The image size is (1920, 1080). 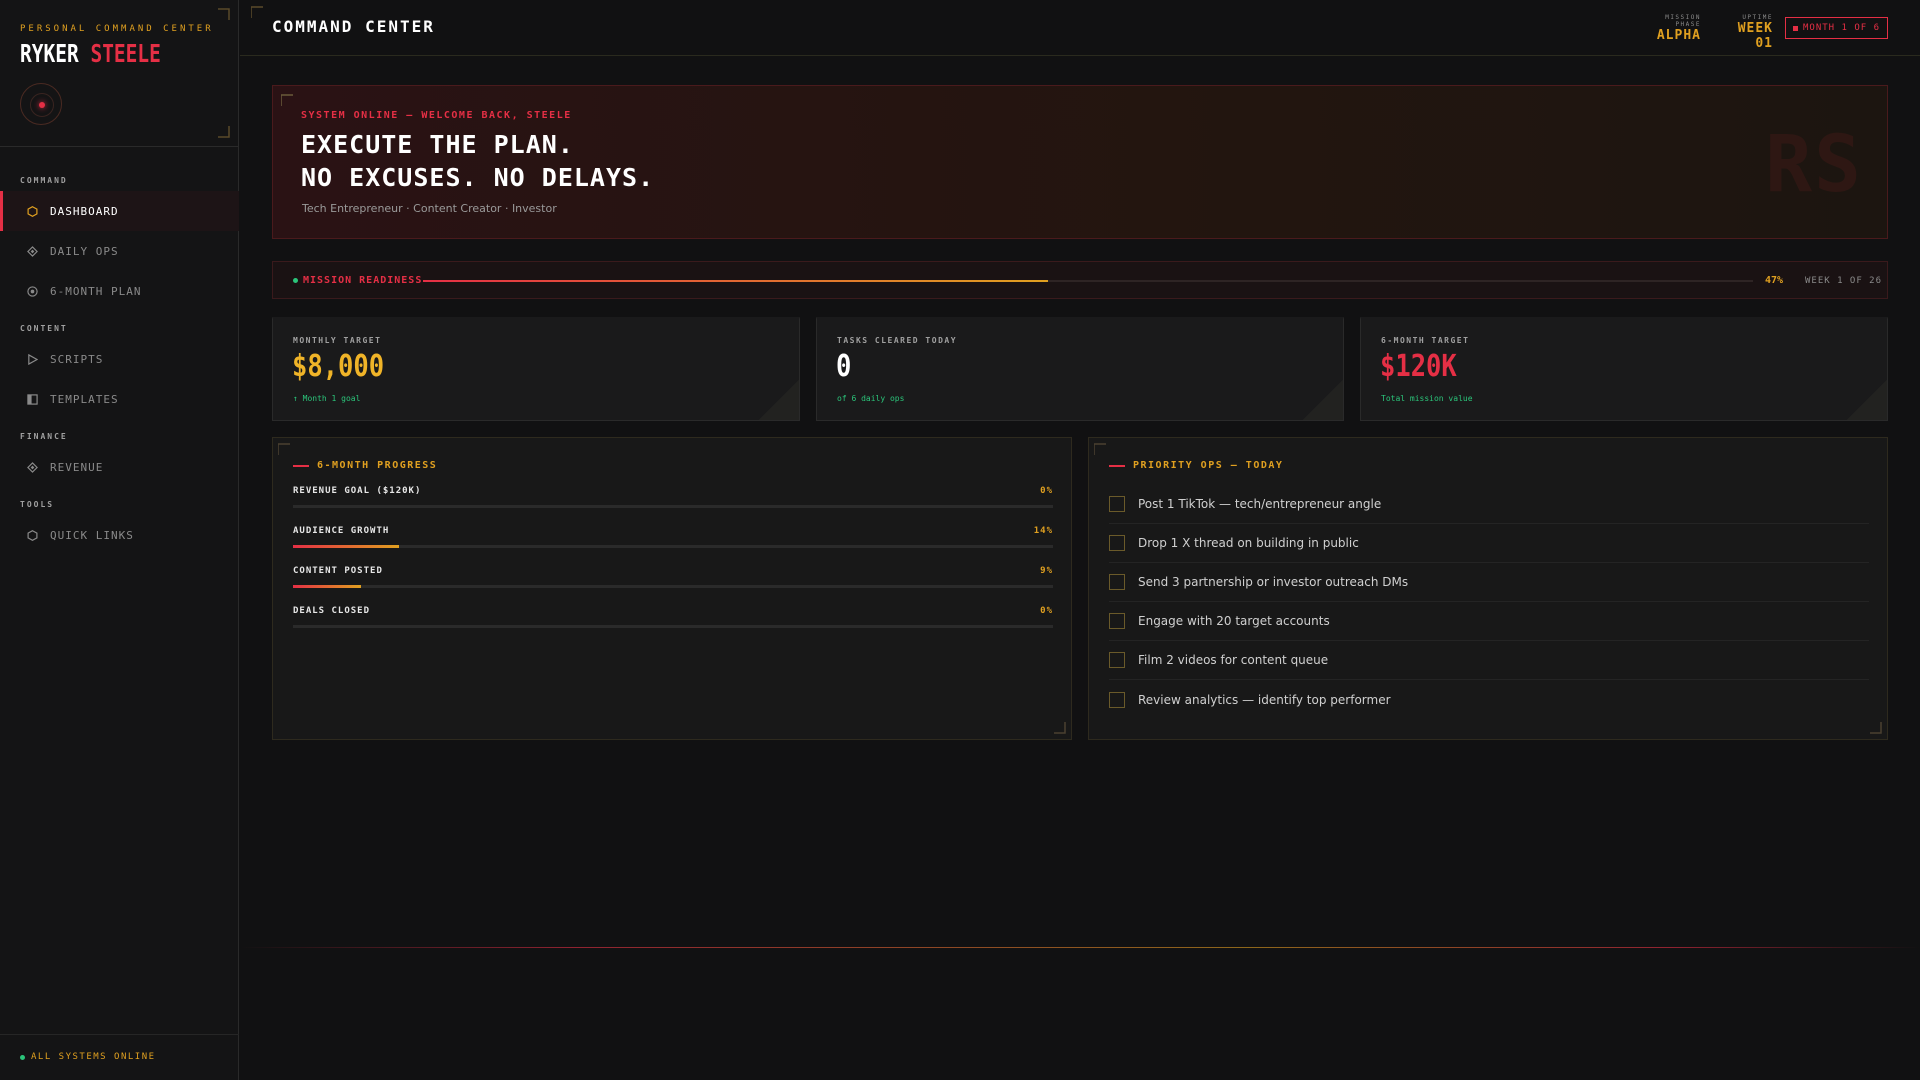 What do you see at coordinates (1795, 28) in the screenshot?
I see `badge-square-icon` at bounding box center [1795, 28].